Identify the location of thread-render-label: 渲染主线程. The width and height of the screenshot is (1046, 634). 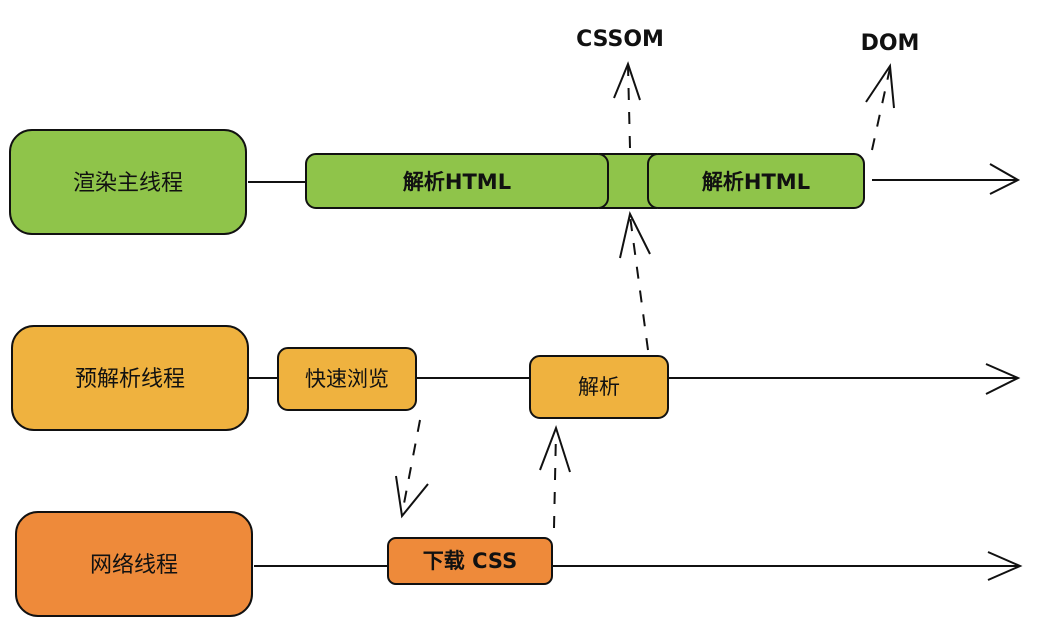
(128, 183).